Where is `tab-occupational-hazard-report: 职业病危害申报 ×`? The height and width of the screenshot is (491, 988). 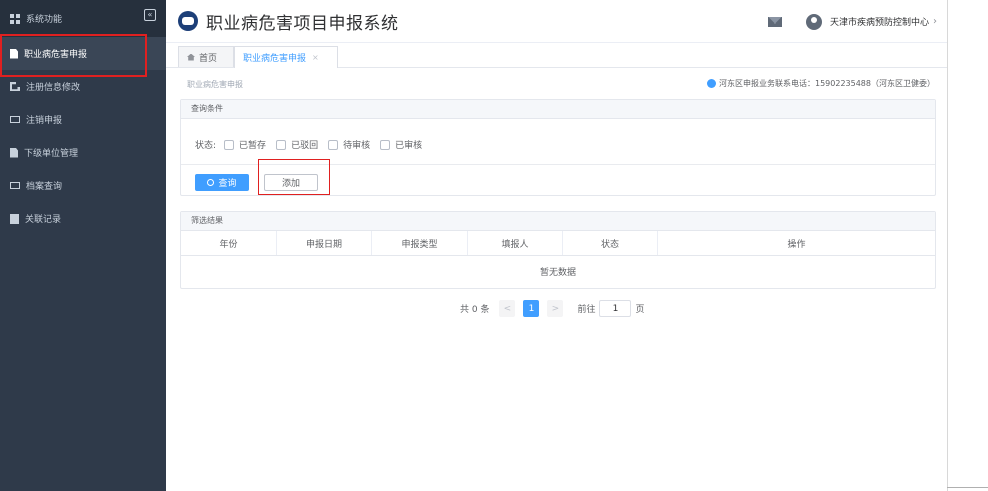 tab-occupational-hazard-report: 职业病危害申报 × is located at coordinates (286, 57).